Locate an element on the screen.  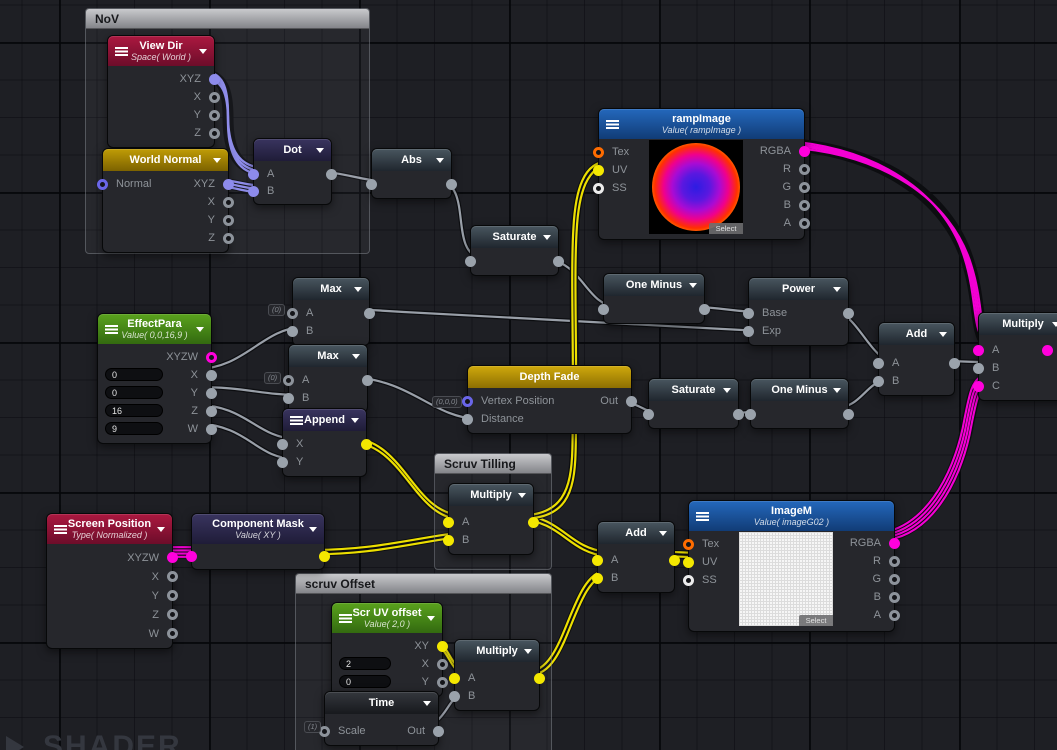
node-header: Dot is located at coordinates (292, 150).